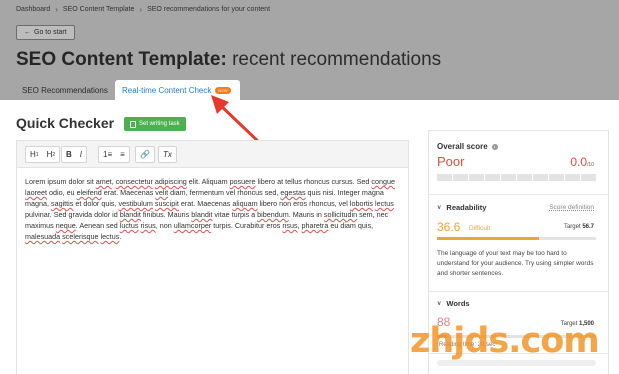 The width and height of the screenshot is (619, 374). I want to click on clear-group: Tx, so click(167, 154).